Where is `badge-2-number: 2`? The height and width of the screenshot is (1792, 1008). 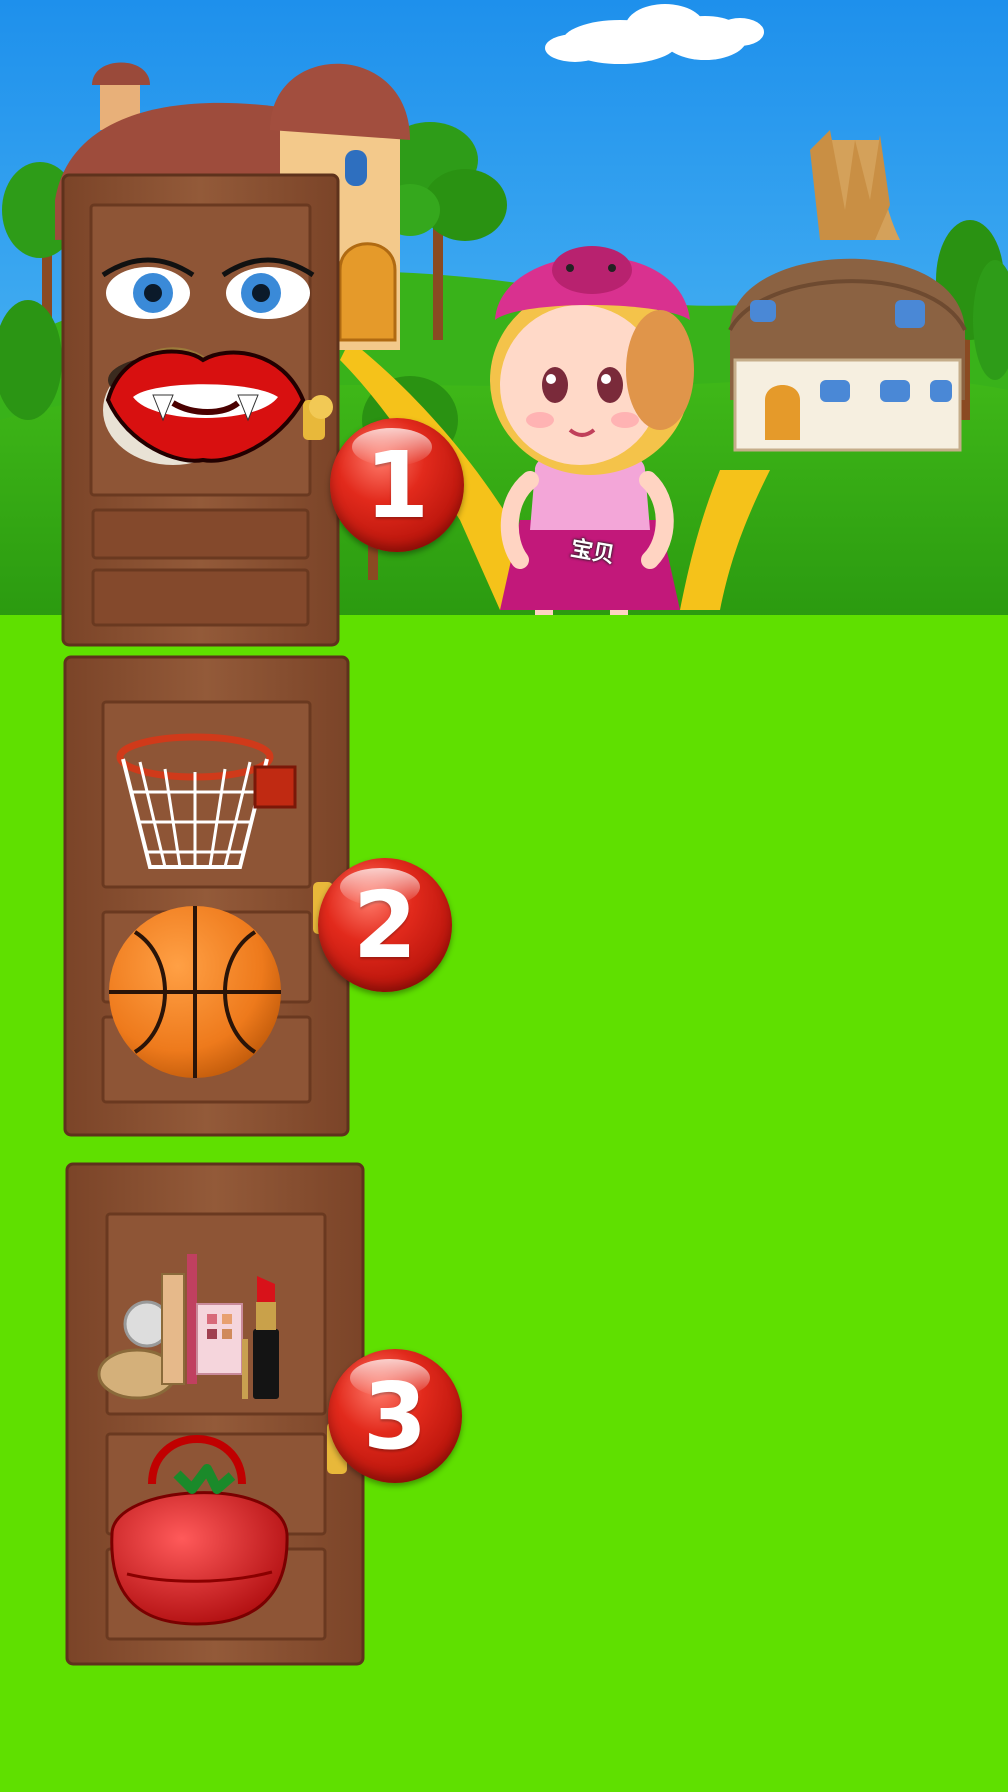
badge-2-number: 2 is located at coordinates (384, 925).